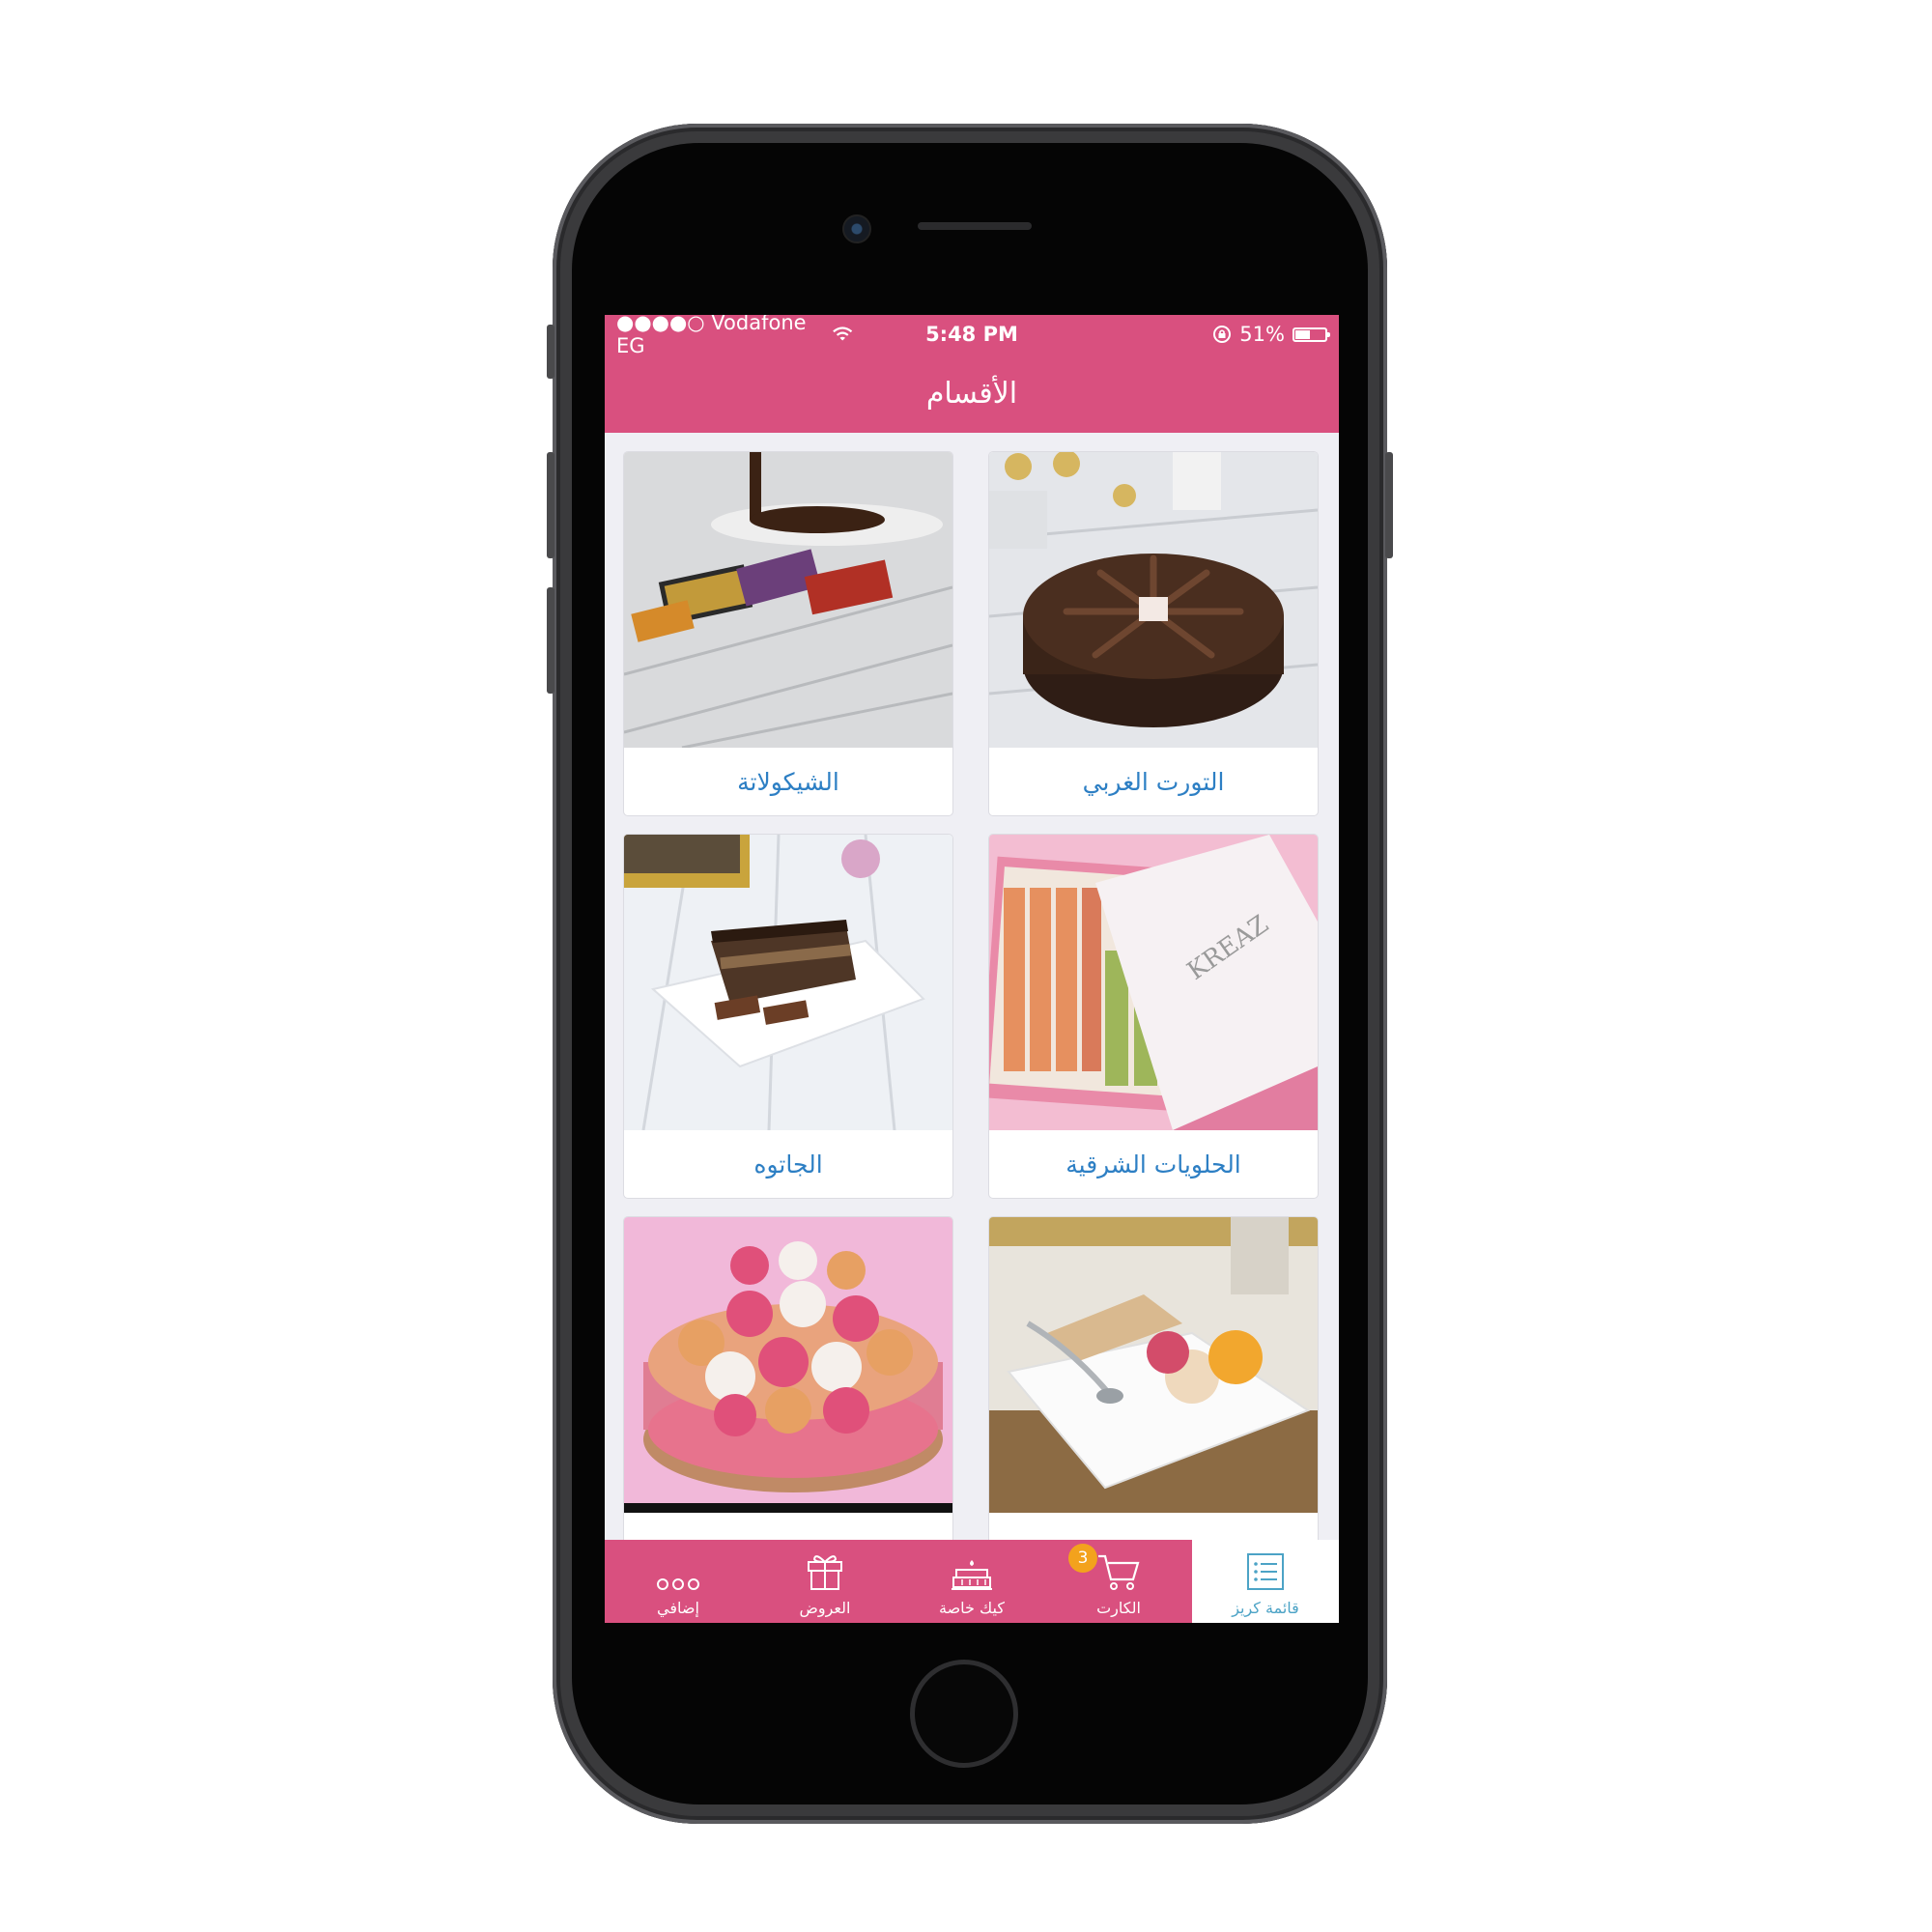  What do you see at coordinates (825, 1572) in the screenshot?
I see `gift-icon` at bounding box center [825, 1572].